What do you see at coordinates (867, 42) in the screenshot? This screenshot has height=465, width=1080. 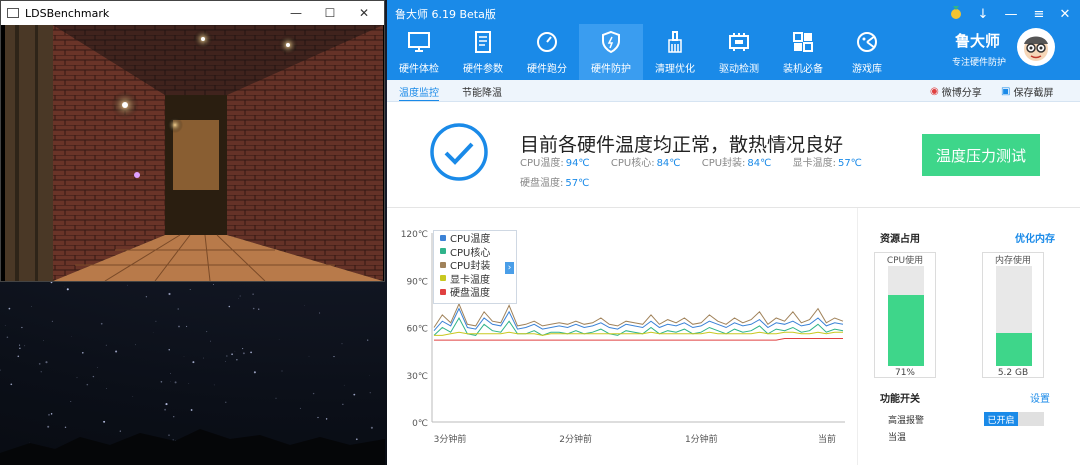 I see `game-icon` at bounding box center [867, 42].